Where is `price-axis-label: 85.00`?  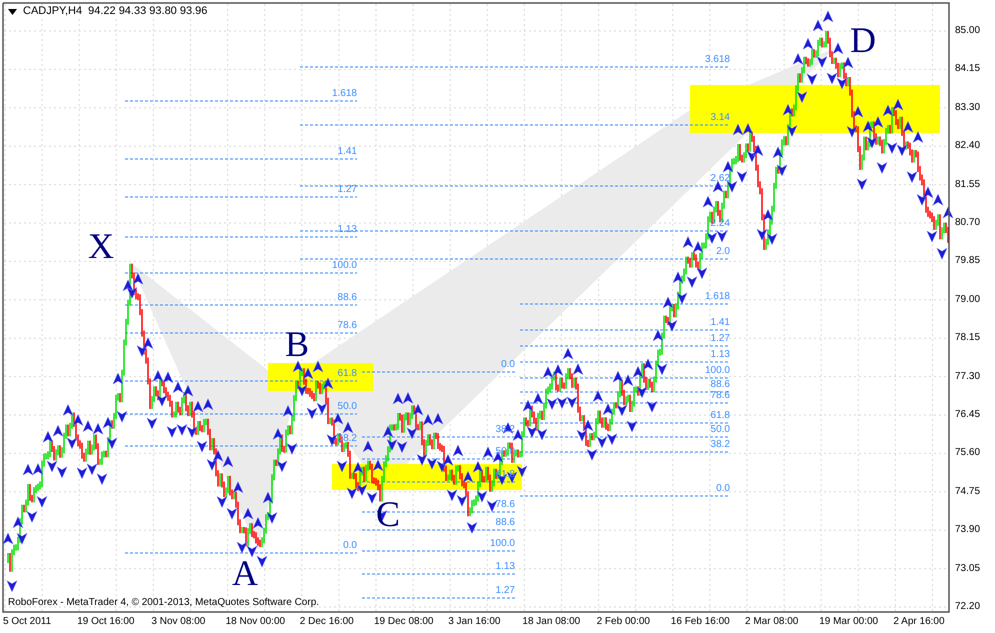 price-axis-label: 85.00 is located at coordinates (967, 31).